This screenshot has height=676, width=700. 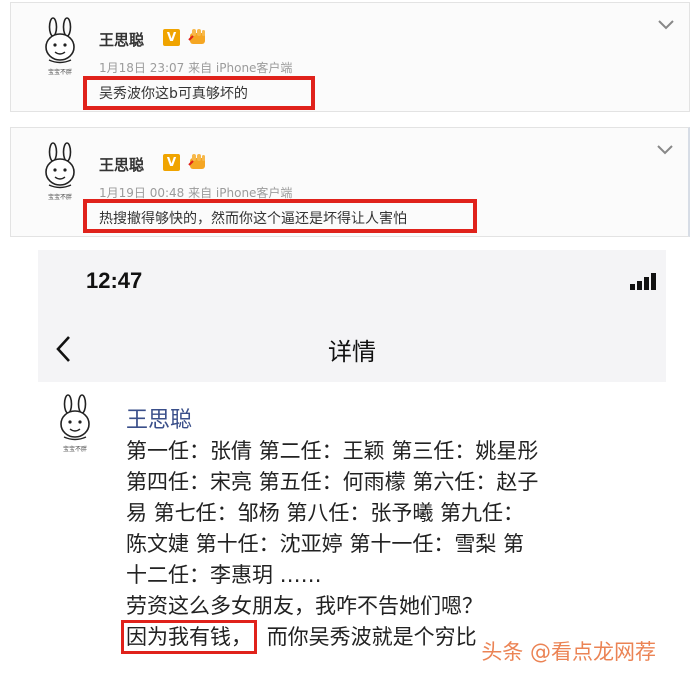 I want to click on body-line: 第四任：宋亮 第五任：何雨檬 第六任：赵子, so click(x=332, y=482).